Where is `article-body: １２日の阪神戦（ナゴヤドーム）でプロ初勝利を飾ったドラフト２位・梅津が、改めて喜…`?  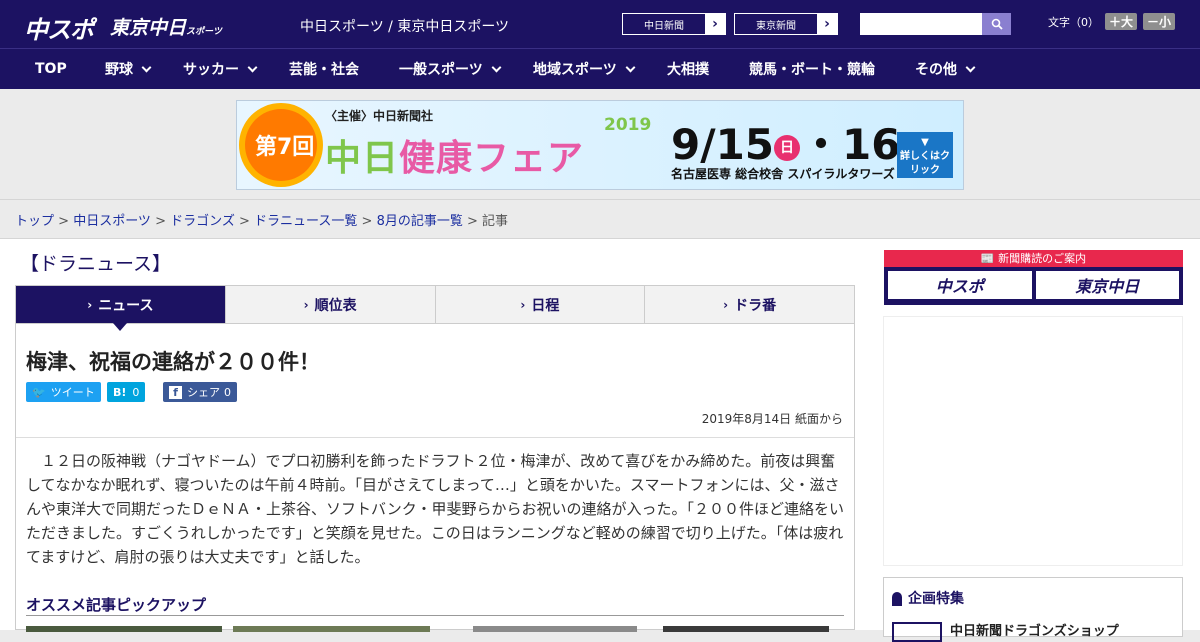
article-body: １２日の阪神戦（ナゴヤドーム）でプロ初勝利を飾ったドラフト２位・梅津が、改めて喜… is located at coordinates (435, 509).